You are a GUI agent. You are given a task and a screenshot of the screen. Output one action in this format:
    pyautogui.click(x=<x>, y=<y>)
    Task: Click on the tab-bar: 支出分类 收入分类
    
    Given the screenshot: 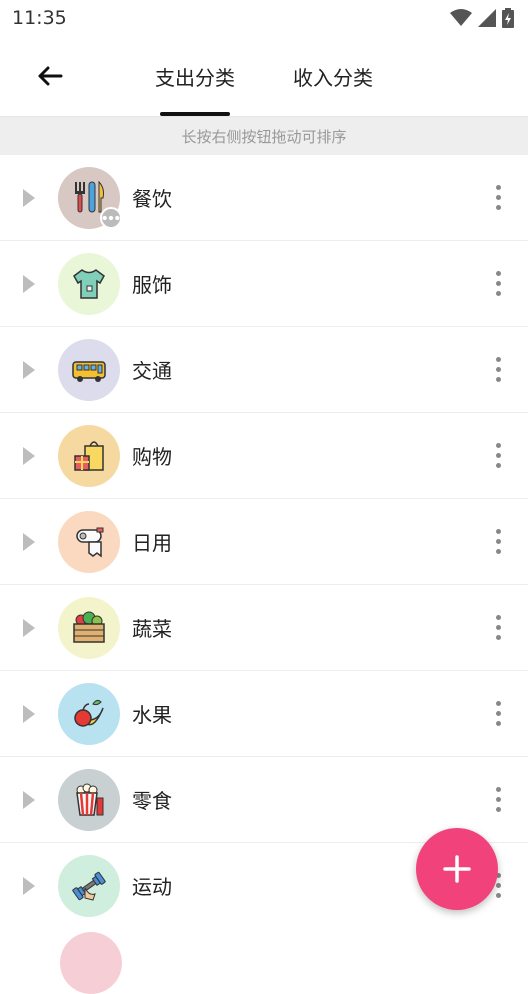 What is the action you would take?
    pyautogui.click(x=264, y=76)
    